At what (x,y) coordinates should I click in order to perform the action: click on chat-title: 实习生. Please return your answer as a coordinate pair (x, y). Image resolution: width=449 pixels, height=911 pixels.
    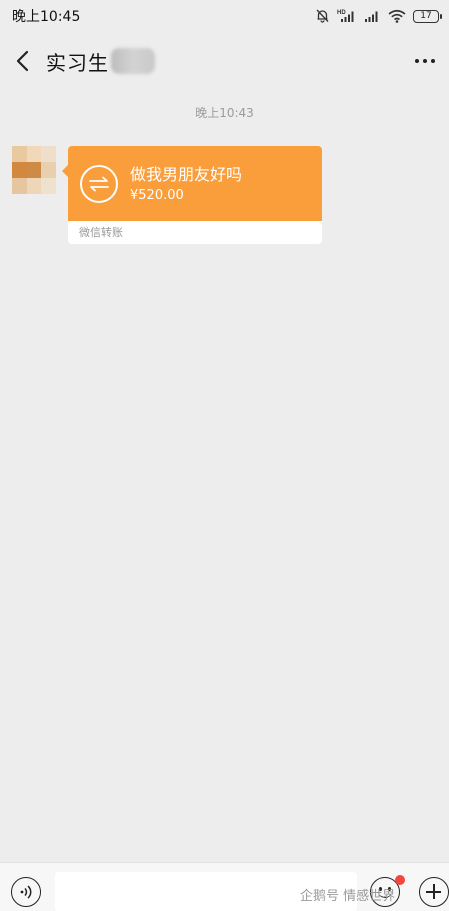
    Looking at the image, I should click on (77, 62).